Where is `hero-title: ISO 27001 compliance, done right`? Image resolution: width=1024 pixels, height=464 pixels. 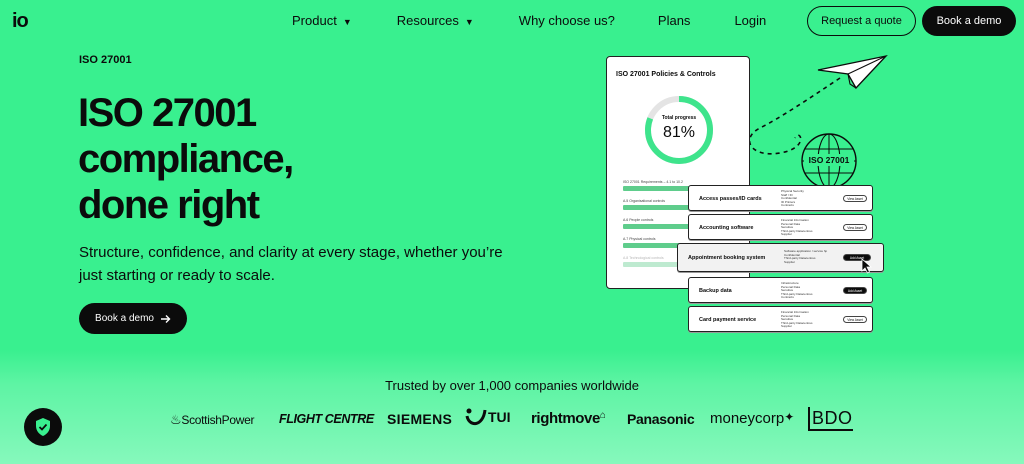 hero-title: ISO 27001 compliance, done right is located at coordinates (243, 159).